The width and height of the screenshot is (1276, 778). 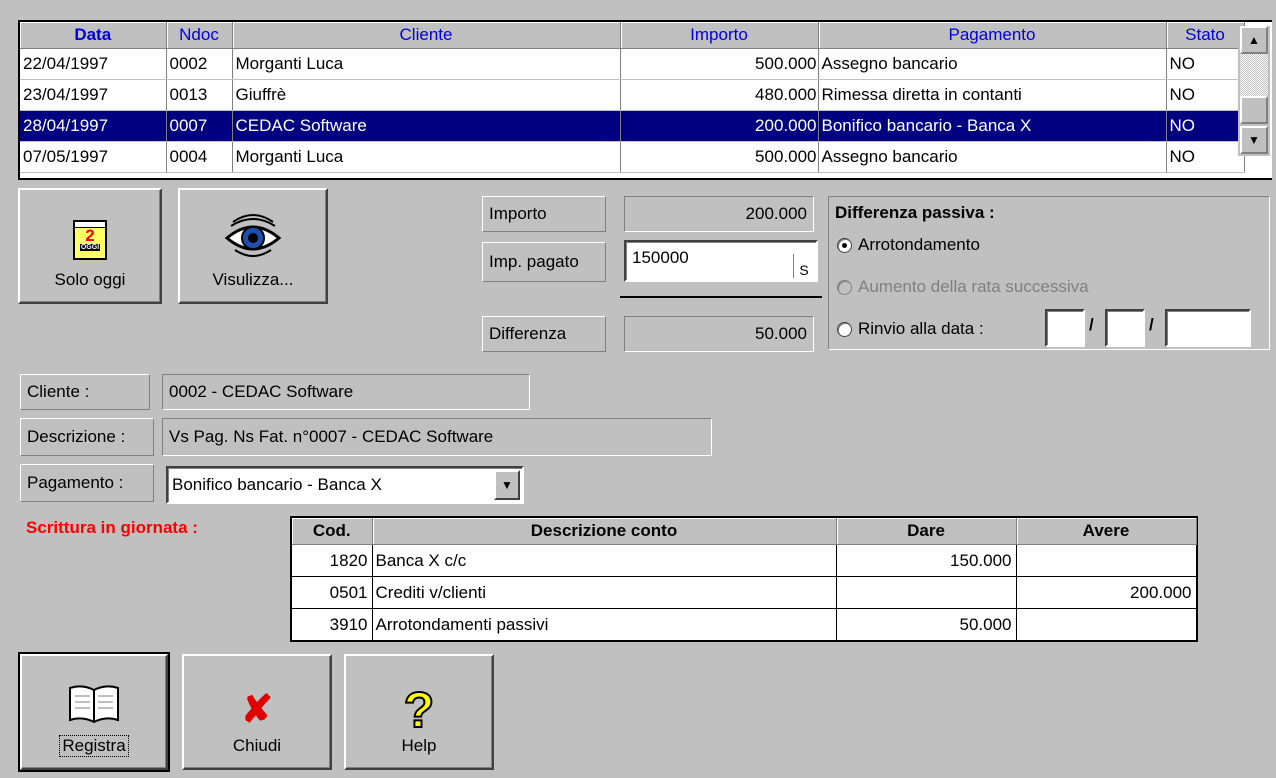 I want to click on question-mark-icon: ?, so click(x=419, y=710).